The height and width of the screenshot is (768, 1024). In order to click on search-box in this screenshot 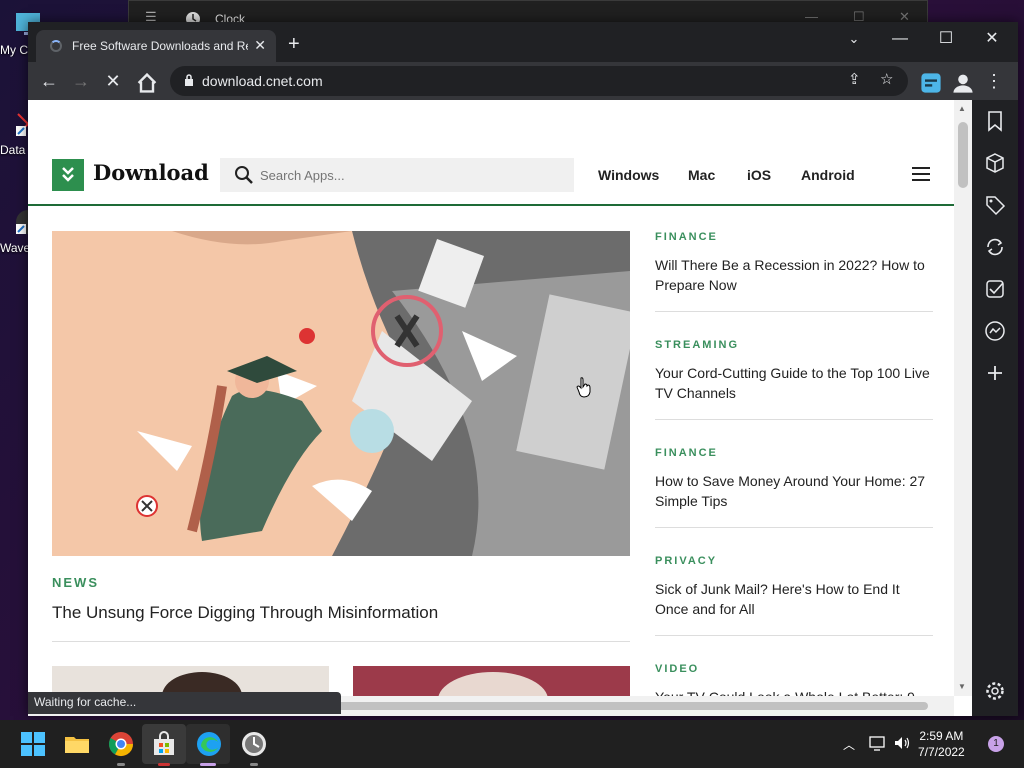, I will do `click(397, 175)`.